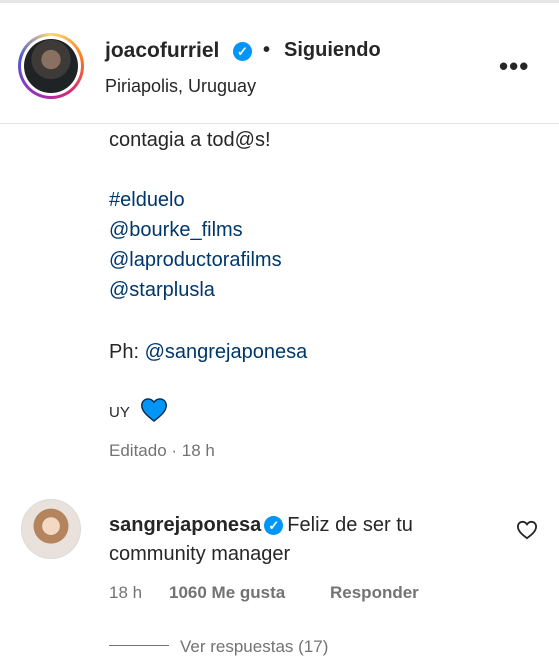 This screenshot has height=657, width=559. I want to click on photo-credit-label: Ph:, so click(127, 352).